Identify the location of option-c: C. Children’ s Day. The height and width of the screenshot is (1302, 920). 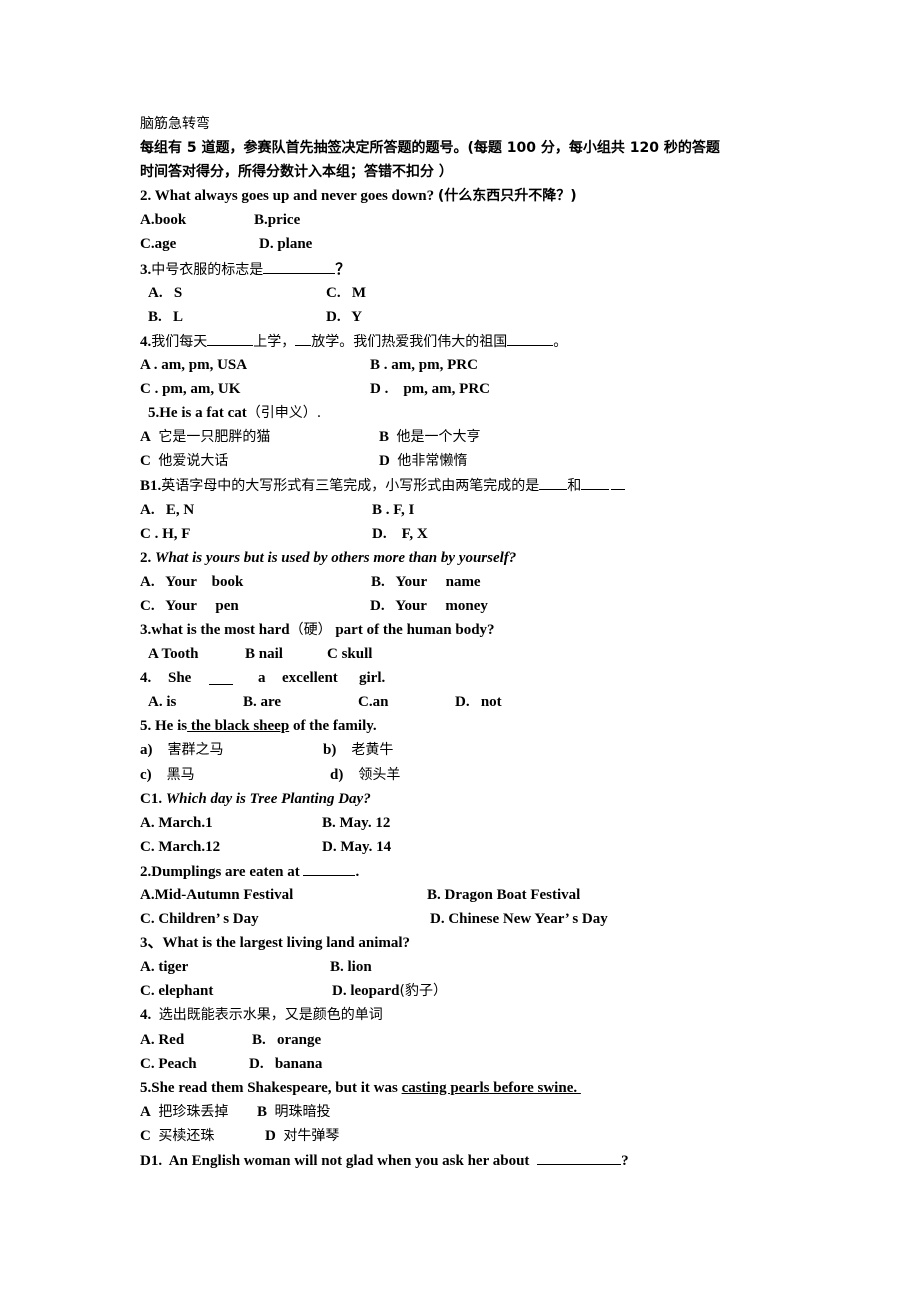
(199, 919).